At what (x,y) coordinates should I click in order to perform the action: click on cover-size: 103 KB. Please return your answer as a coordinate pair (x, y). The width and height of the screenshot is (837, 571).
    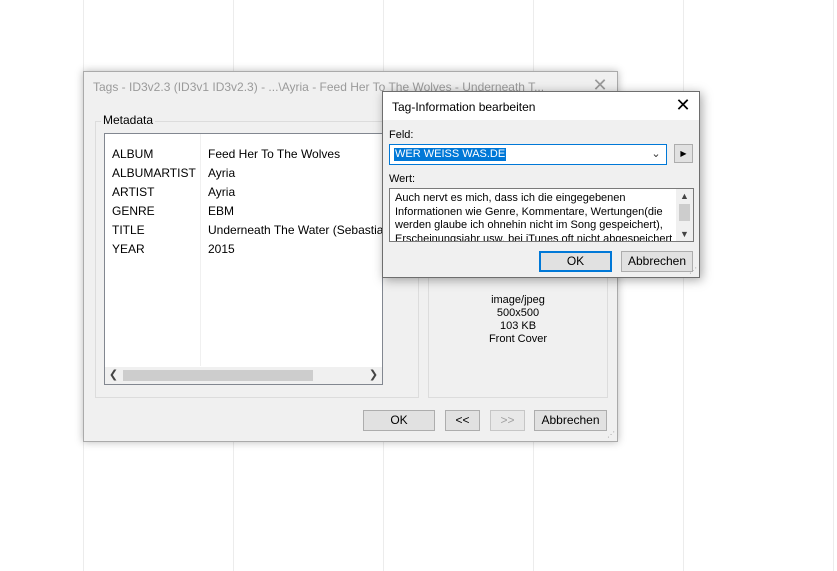
    Looking at the image, I should click on (518, 326).